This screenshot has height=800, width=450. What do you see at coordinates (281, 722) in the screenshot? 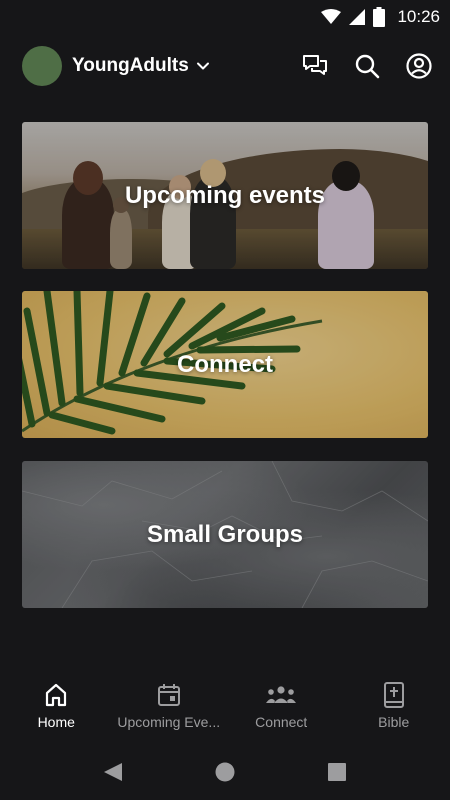
I see `nav-label: Connect` at bounding box center [281, 722].